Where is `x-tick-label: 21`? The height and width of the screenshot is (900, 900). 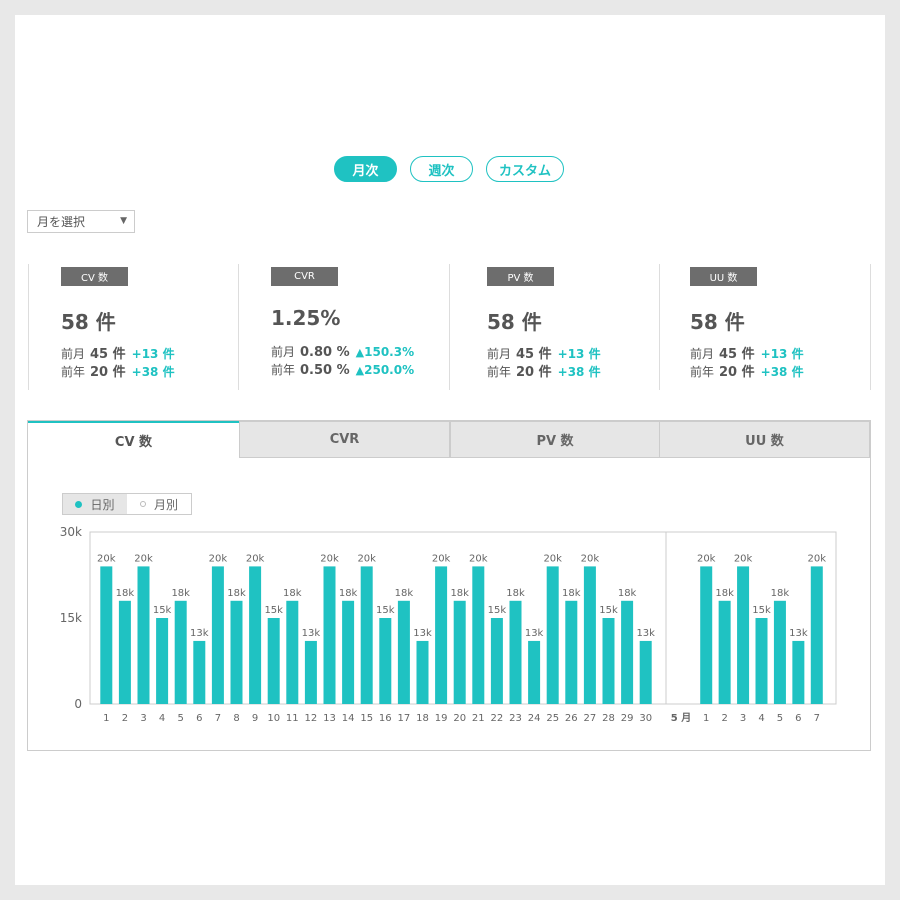 x-tick-label: 21 is located at coordinates (478, 718).